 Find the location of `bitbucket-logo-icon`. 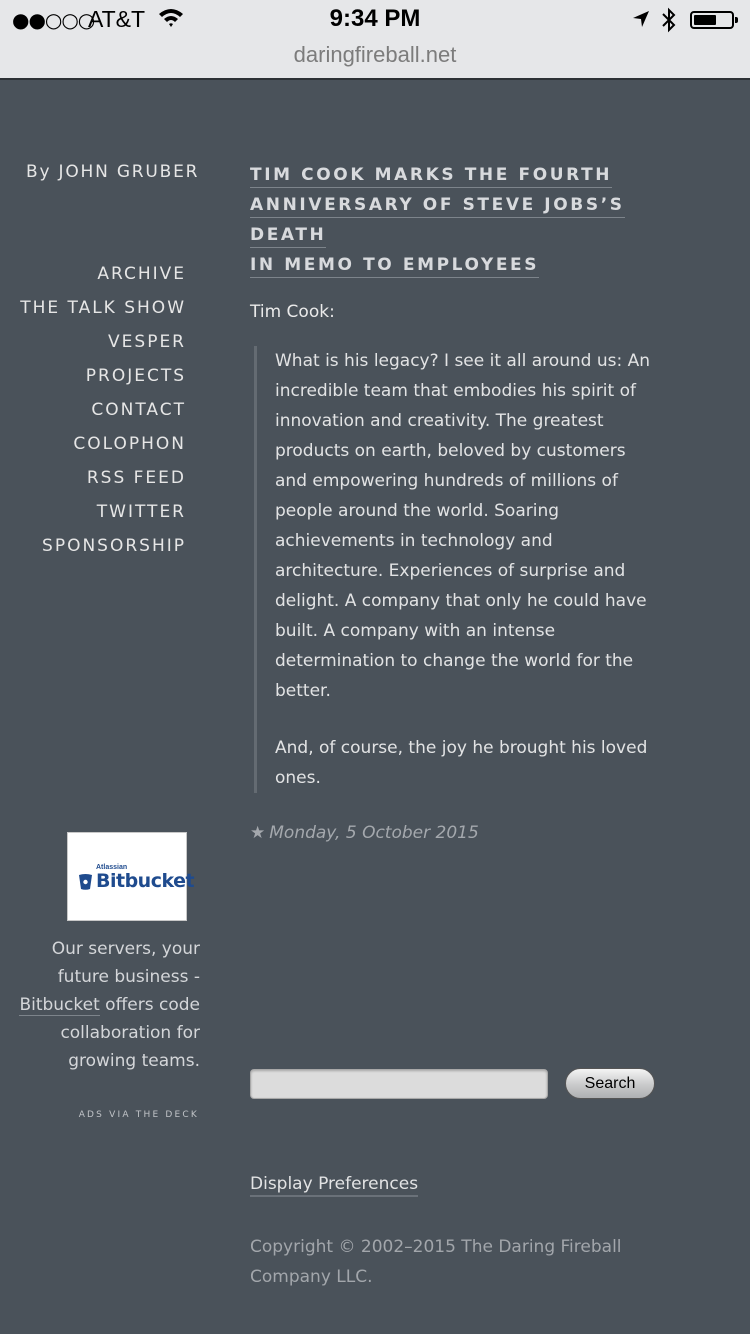

bitbucket-logo-icon is located at coordinates (85, 882).